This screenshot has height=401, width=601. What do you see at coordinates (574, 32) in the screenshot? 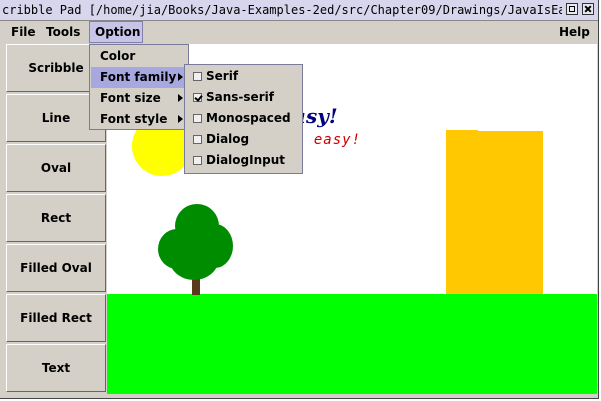
I see `menu-help: Help` at bounding box center [574, 32].